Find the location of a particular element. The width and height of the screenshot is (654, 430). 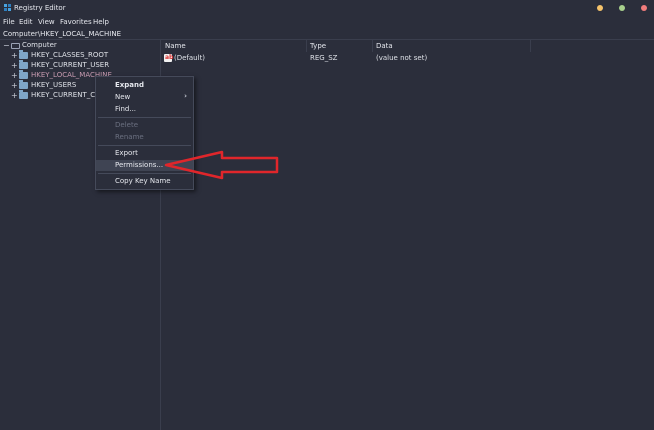

window-title: Registry Editor is located at coordinates (40, 8).